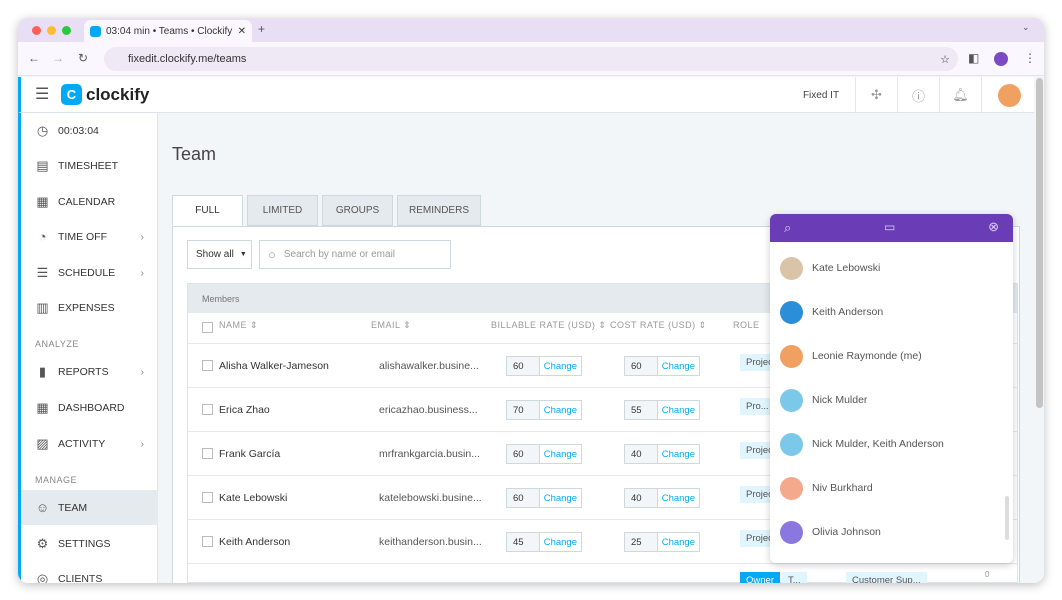 Image resolution: width=1062 pixels, height=600 pixels. I want to click on close-icon: ⊗, so click(993, 227).